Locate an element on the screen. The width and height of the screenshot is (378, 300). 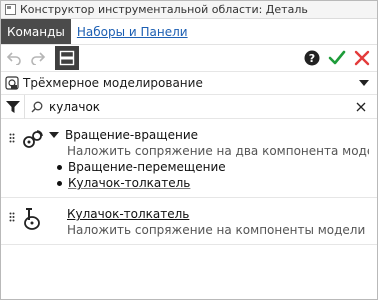
sub-result-item: Вращение-перемещение is located at coordinates (217, 167).